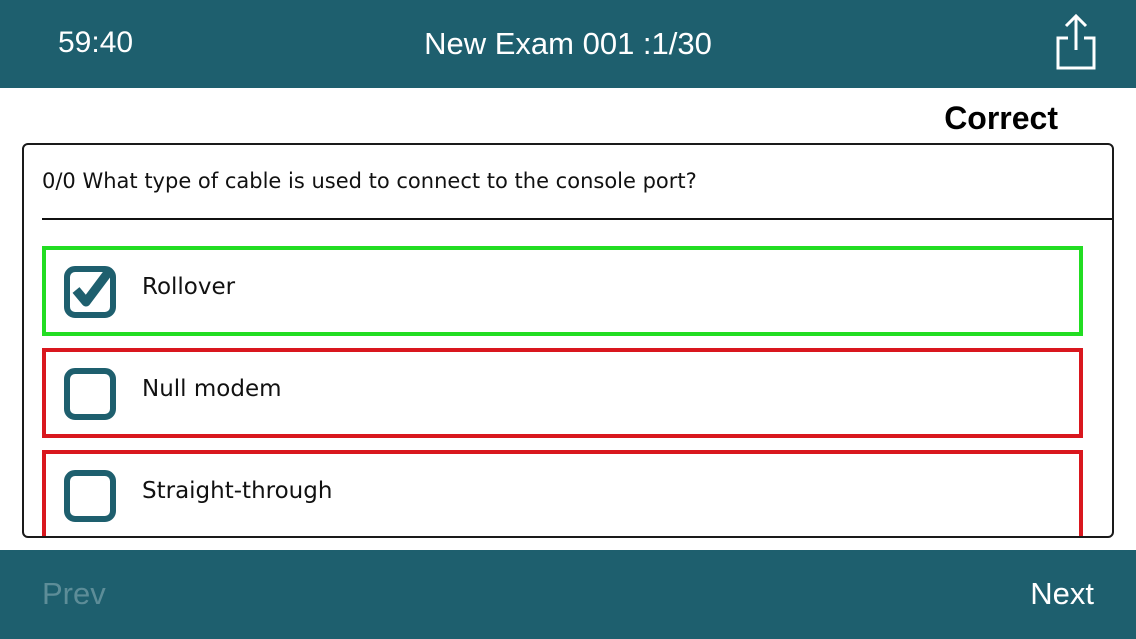 The image size is (1136, 639). What do you see at coordinates (577, 219) in the screenshot?
I see `question-divider` at bounding box center [577, 219].